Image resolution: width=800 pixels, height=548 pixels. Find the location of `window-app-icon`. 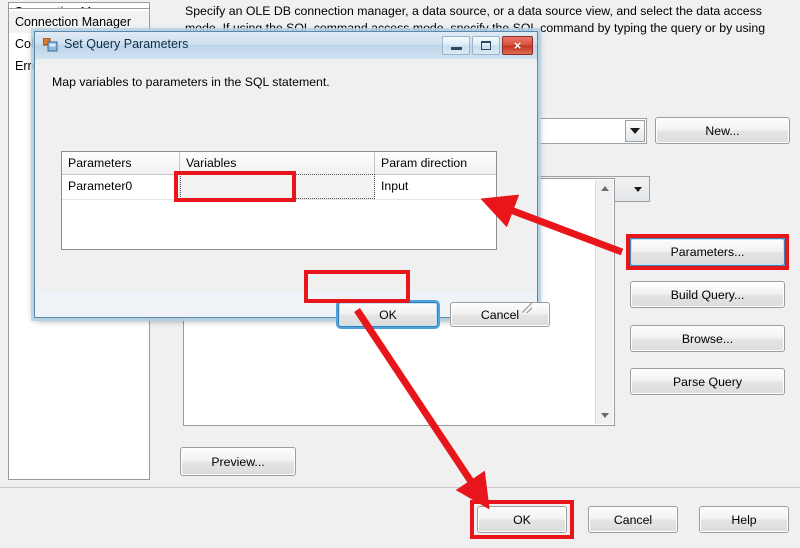

window-app-icon is located at coordinates (50, 45).